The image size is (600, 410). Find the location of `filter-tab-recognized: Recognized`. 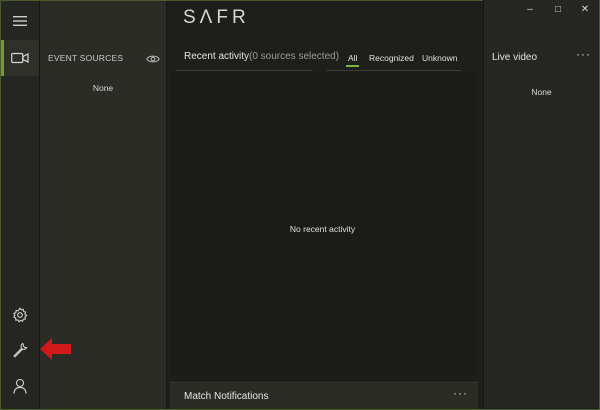

filter-tab-recognized: Recognized is located at coordinates (391, 58).